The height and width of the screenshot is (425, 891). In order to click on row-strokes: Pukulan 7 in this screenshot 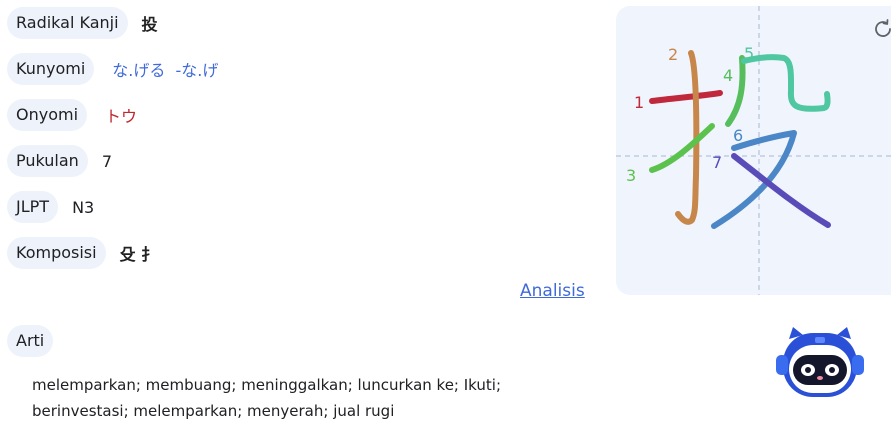, I will do `click(59, 161)`.